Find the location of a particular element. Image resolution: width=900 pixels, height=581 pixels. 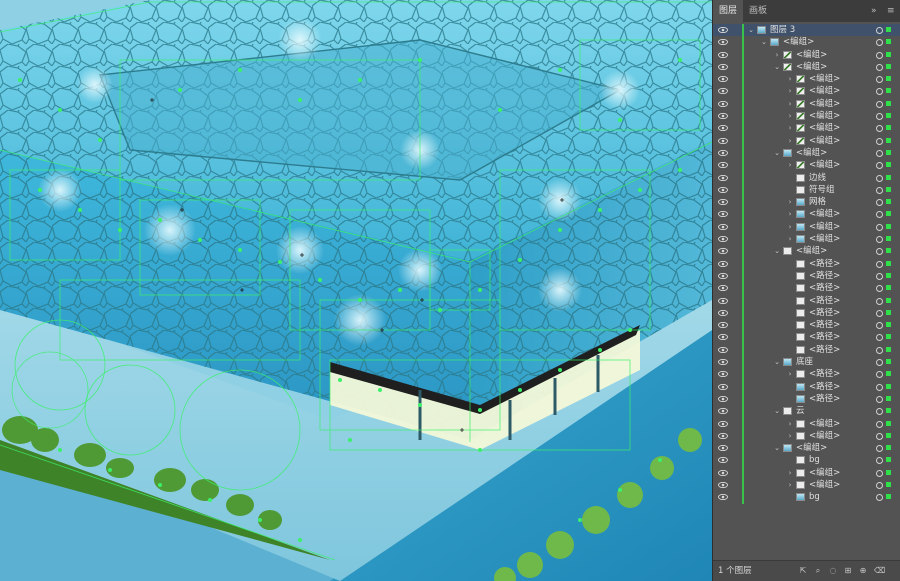

layer-row: 边线 is located at coordinates (806, 177).